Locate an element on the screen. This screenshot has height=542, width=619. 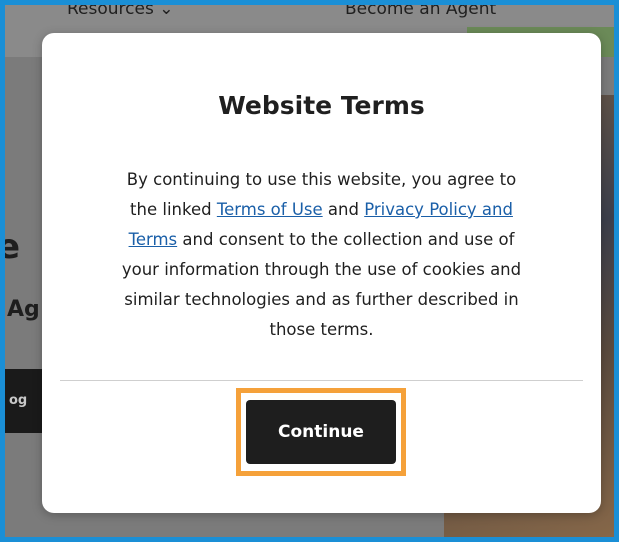
chevron-down-icon: ⌄ is located at coordinates (166, 9).